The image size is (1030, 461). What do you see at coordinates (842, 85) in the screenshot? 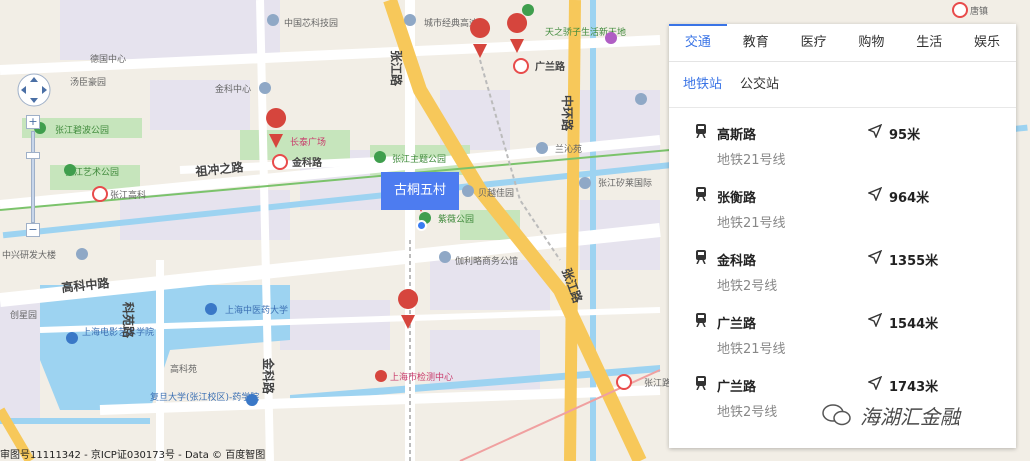
I see `transport-subtabs: 地铁站 公交站` at bounding box center [842, 85].